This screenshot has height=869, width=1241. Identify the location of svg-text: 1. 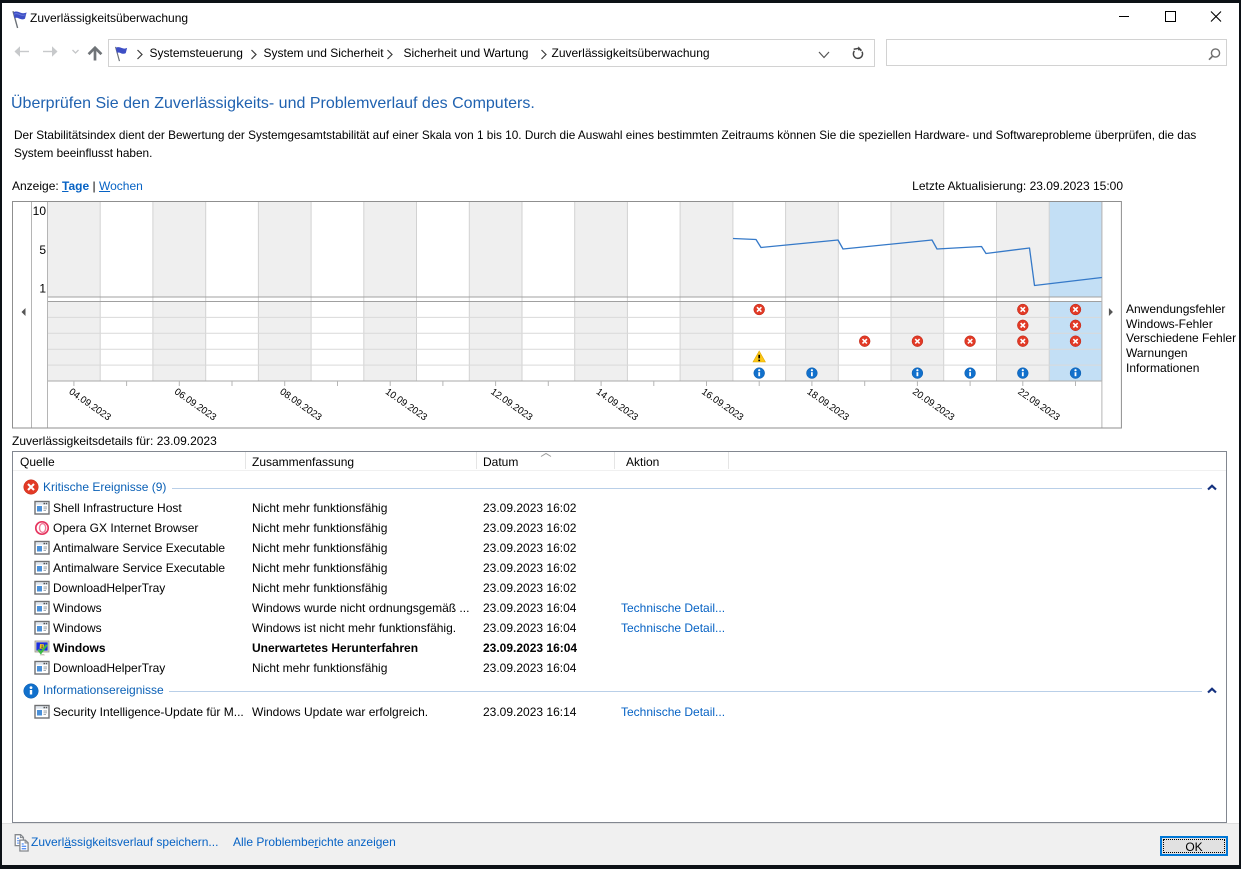
(42, 289).